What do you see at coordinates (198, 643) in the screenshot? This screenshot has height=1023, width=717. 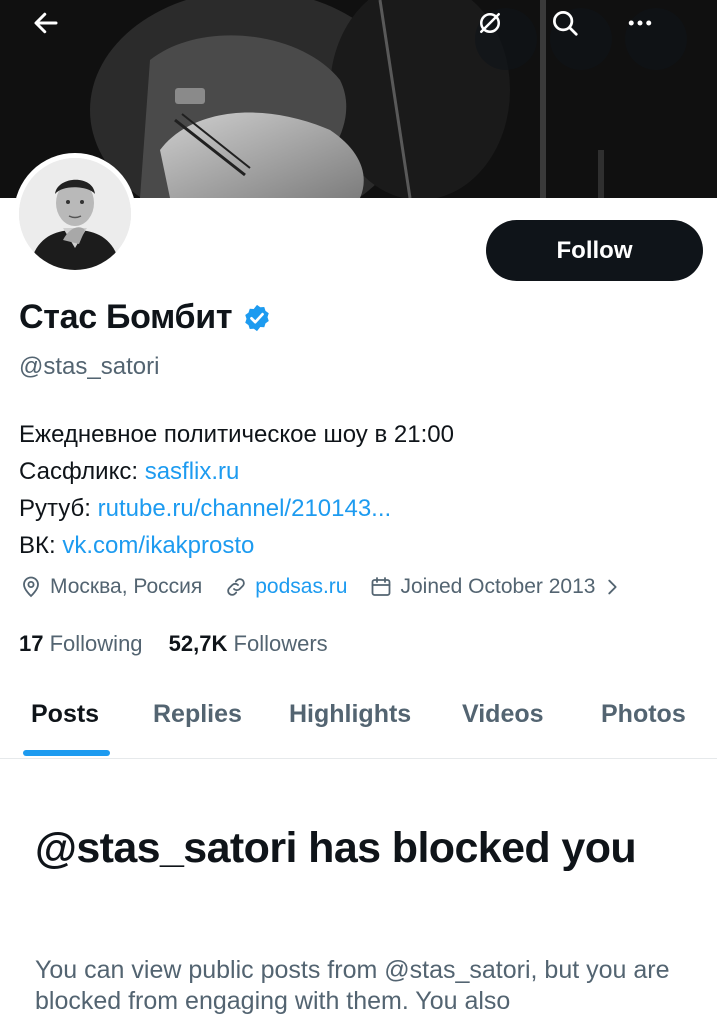 I see `followers-count: 52,7K` at bounding box center [198, 643].